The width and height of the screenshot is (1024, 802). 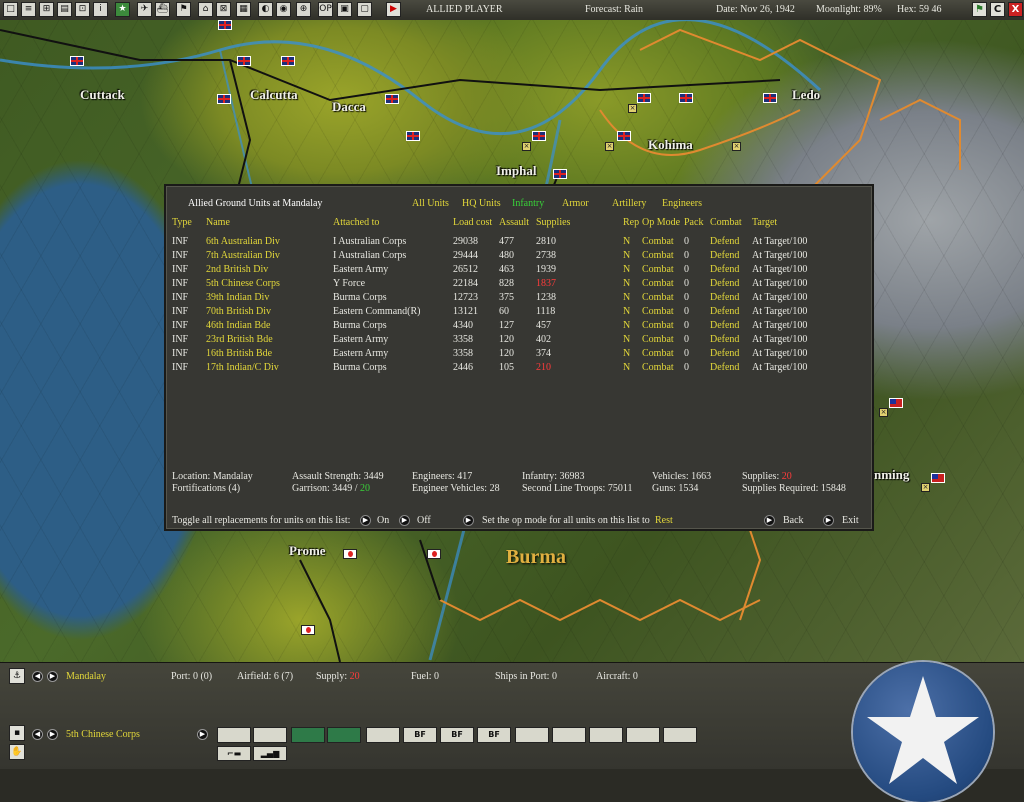 I want to click on next-unit-arrow-icon: ▶, so click(x=52, y=734).